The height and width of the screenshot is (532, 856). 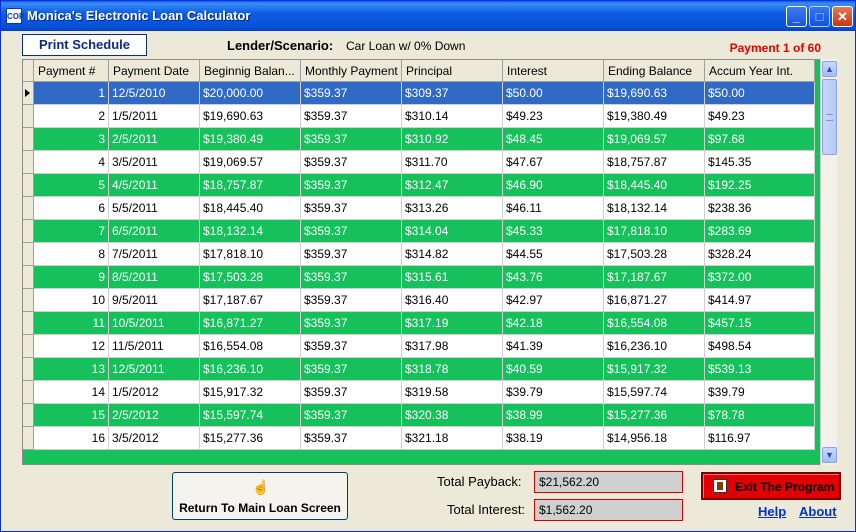 I want to click on cell-beginning-balance: $19,069.57, so click(x=250, y=162).